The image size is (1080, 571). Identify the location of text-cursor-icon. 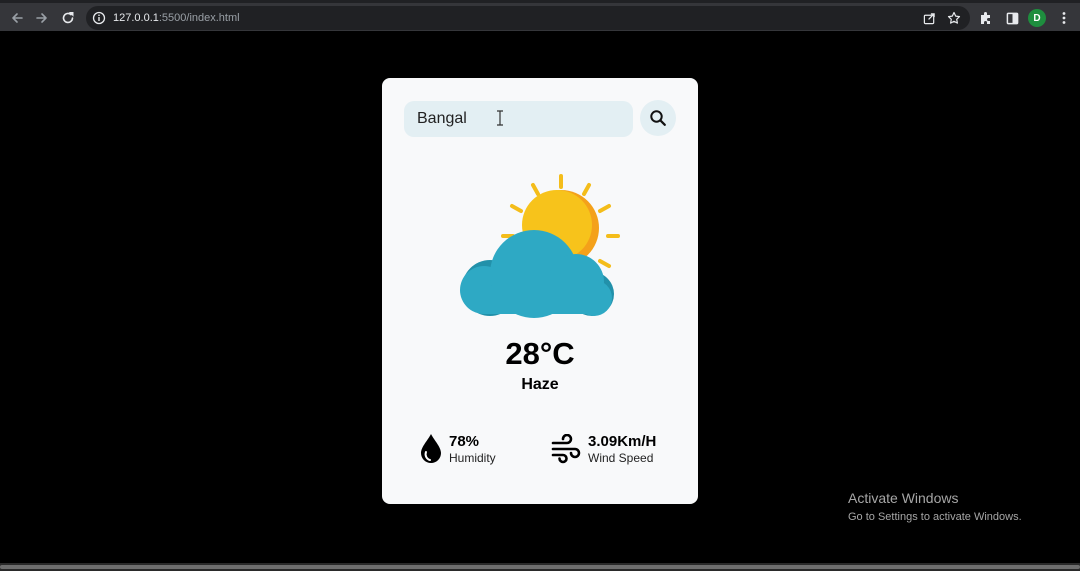
(500, 118).